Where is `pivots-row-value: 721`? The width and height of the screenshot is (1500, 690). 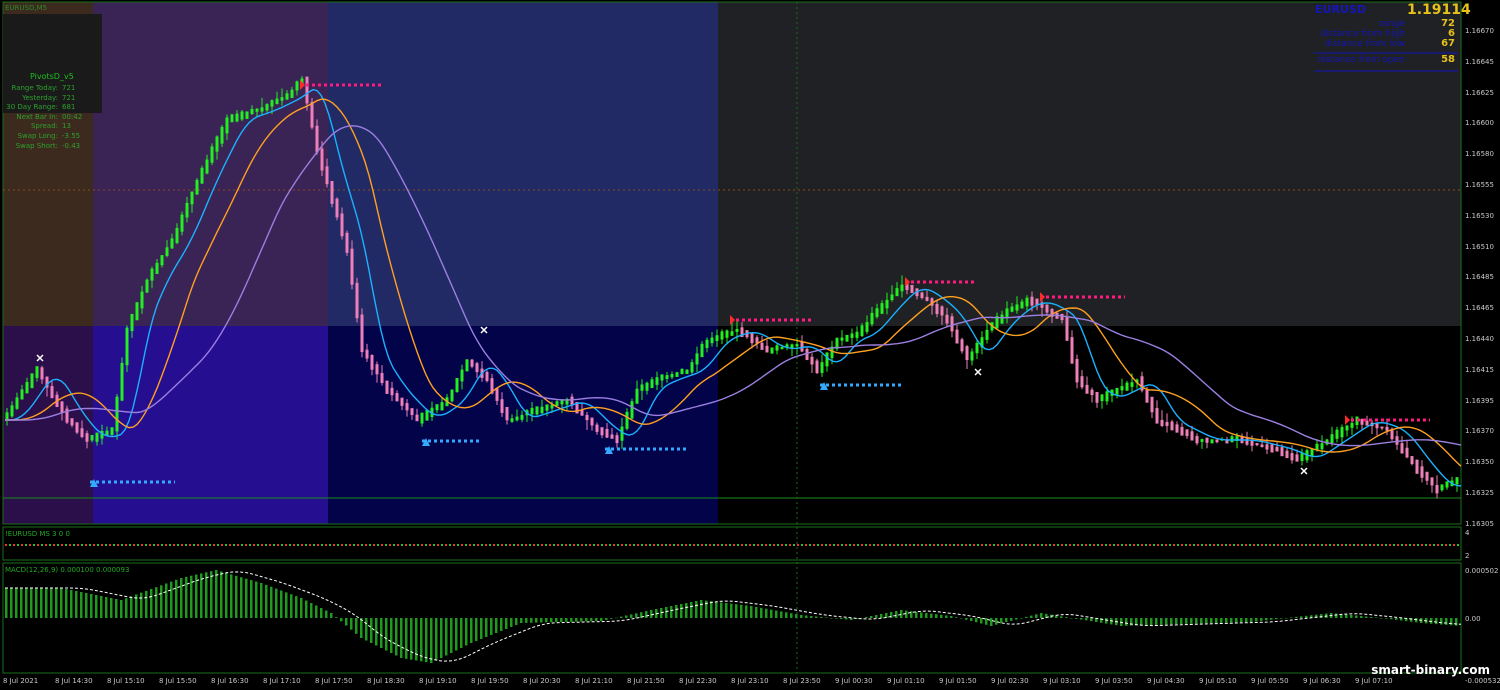
pivots-row-value: 721 is located at coordinates (69, 97).